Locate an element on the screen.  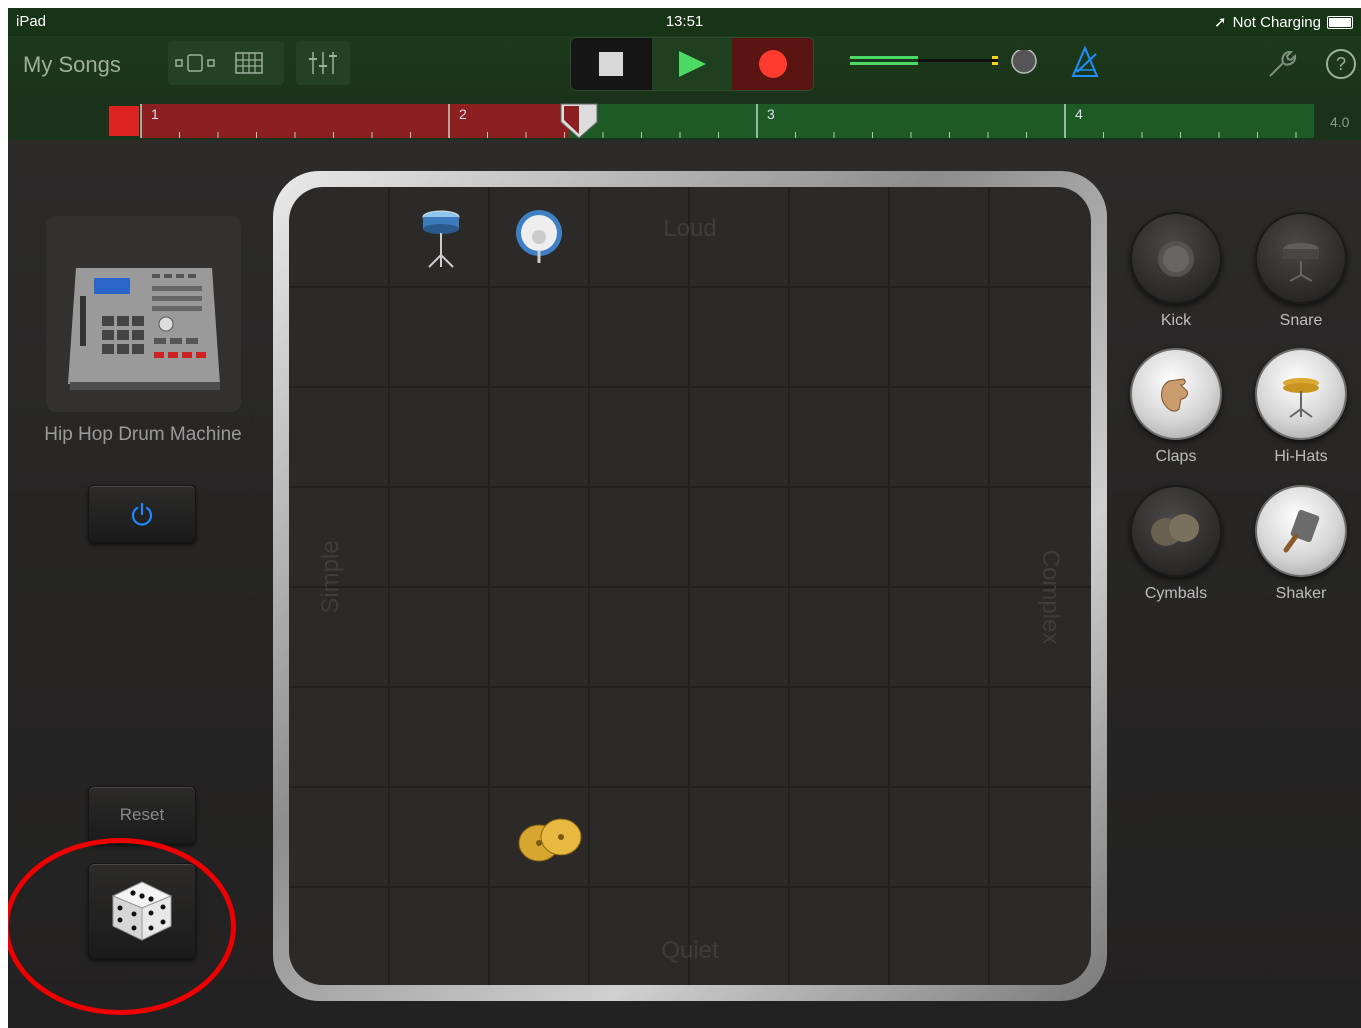
transport-controls is located at coordinates (692, 64).